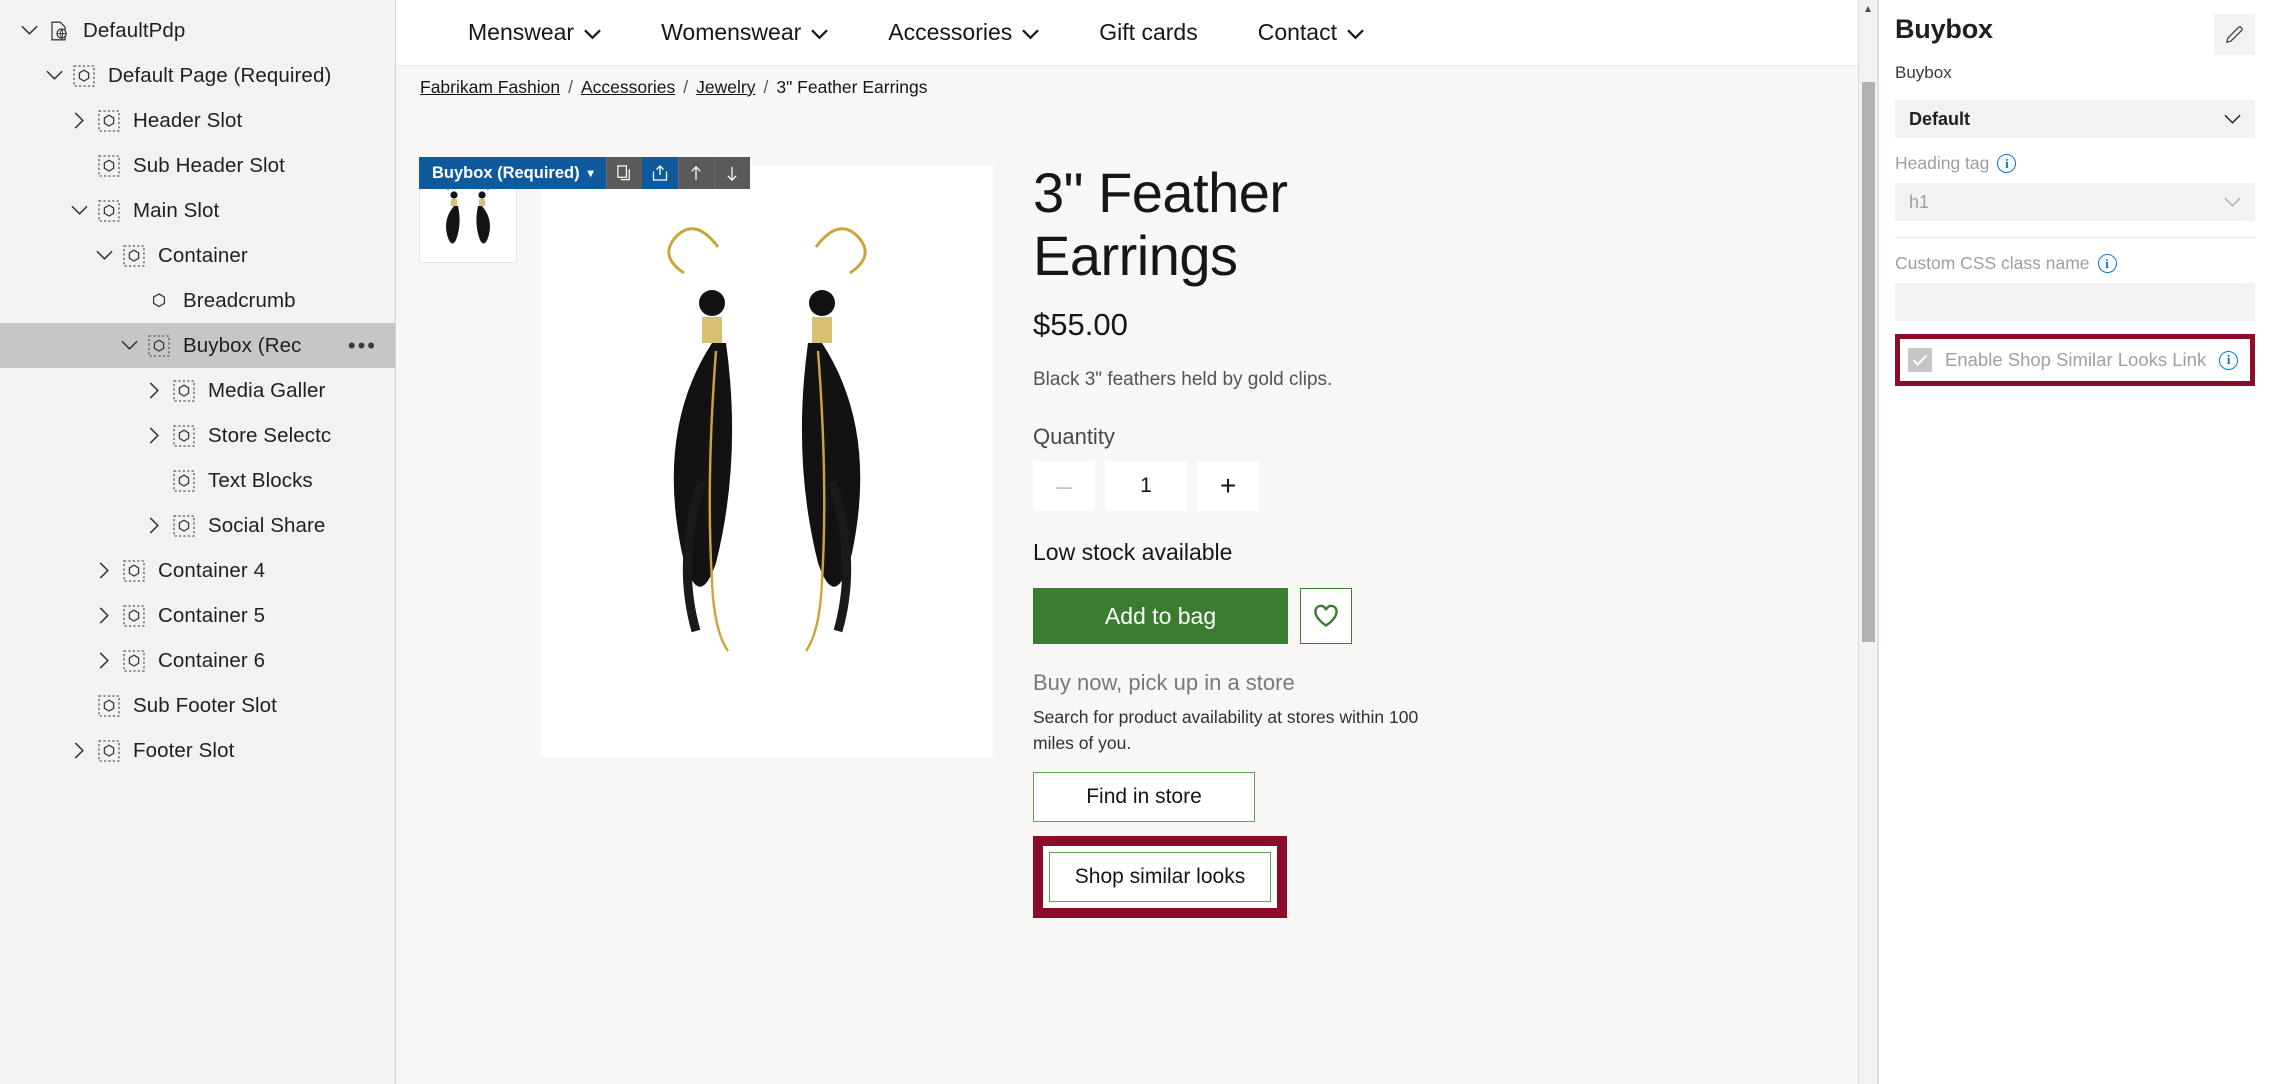 This screenshot has height=1084, width=2271. Describe the element at coordinates (1183, 380) in the screenshot. I see `product-description: Black 3" feathers held by gold clips.` at that location.